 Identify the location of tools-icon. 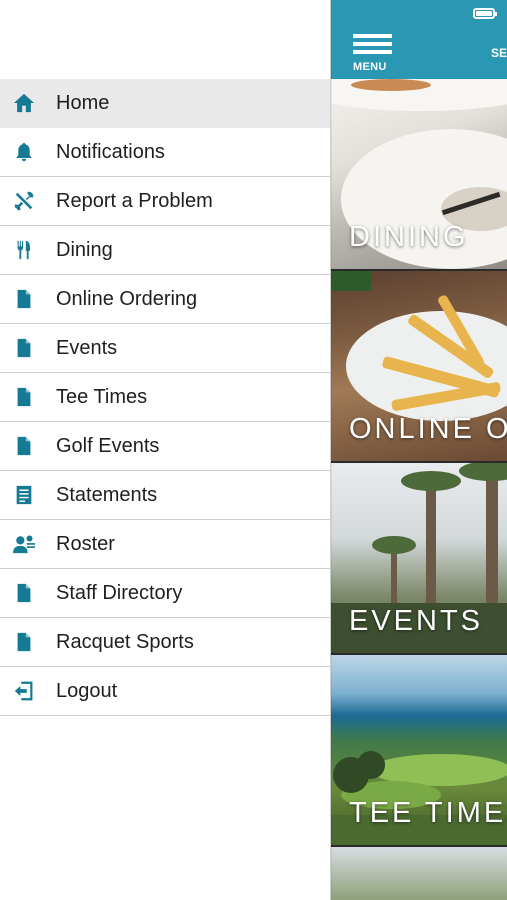
(24, 201).